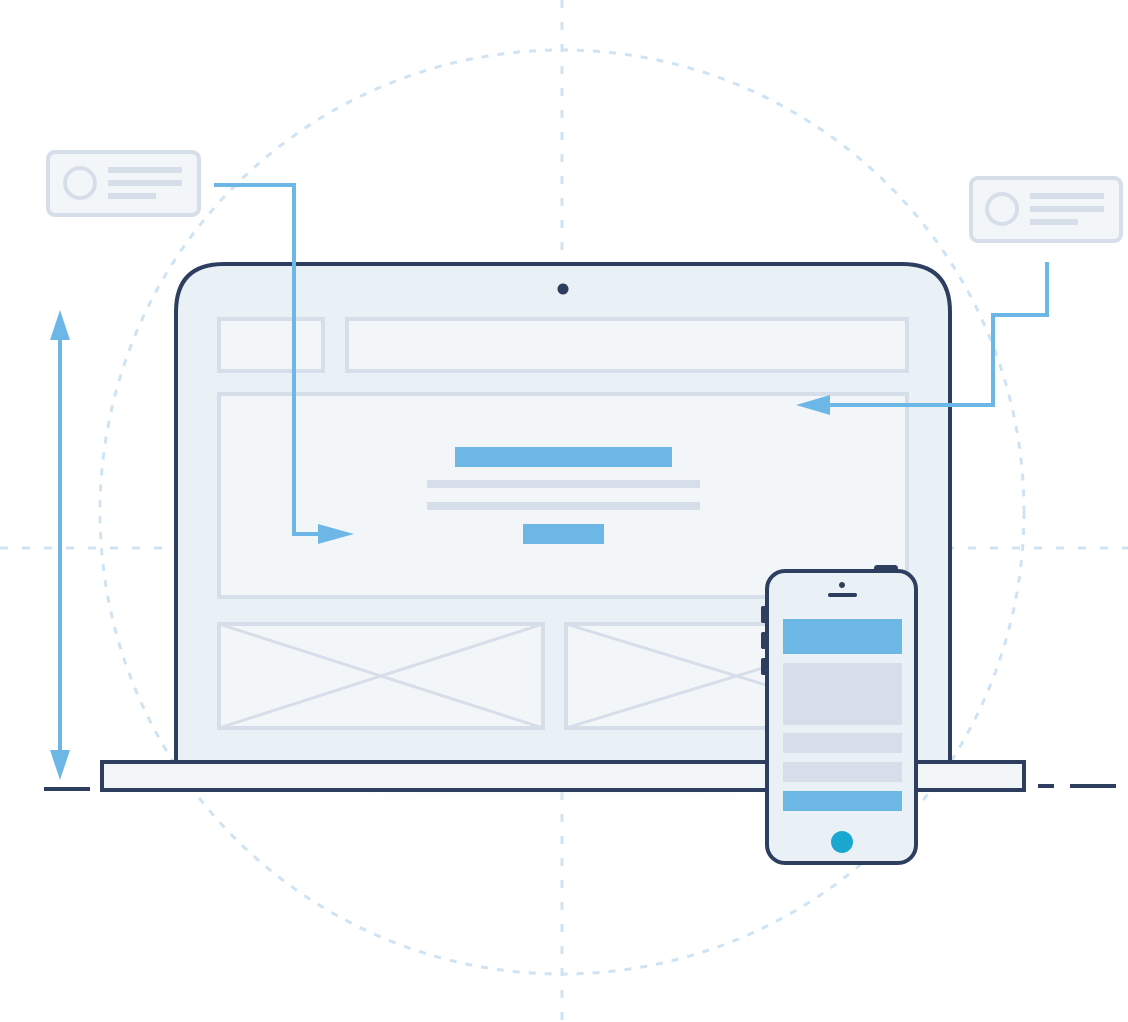  I want to click on wireframe-nav-bar, so click(627, 345).